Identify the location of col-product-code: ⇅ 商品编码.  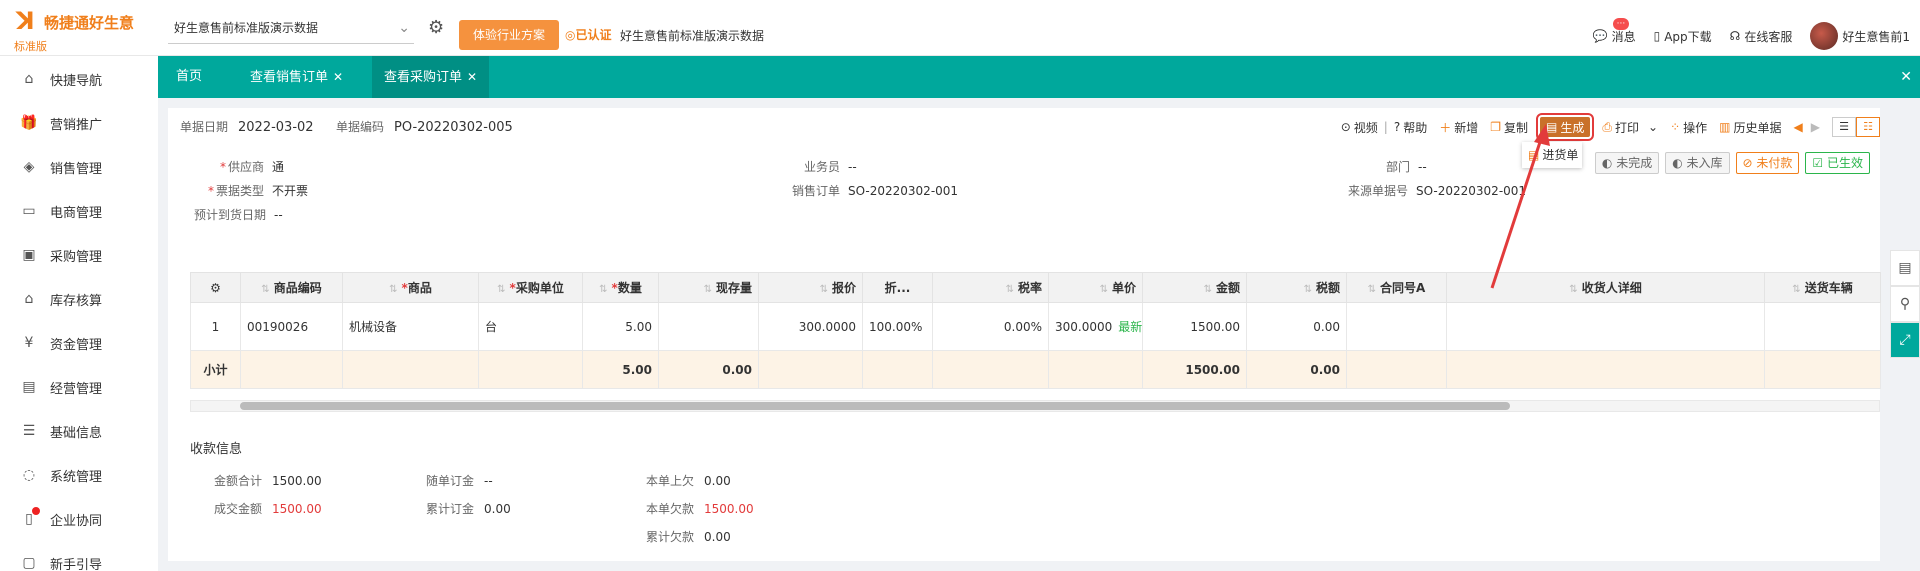
(291, 287).